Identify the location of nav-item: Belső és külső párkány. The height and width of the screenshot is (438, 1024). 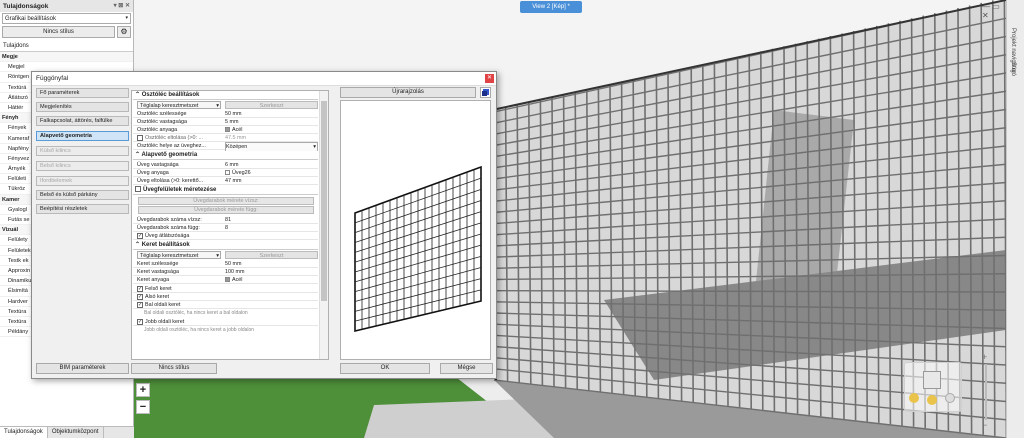
(82, 195).